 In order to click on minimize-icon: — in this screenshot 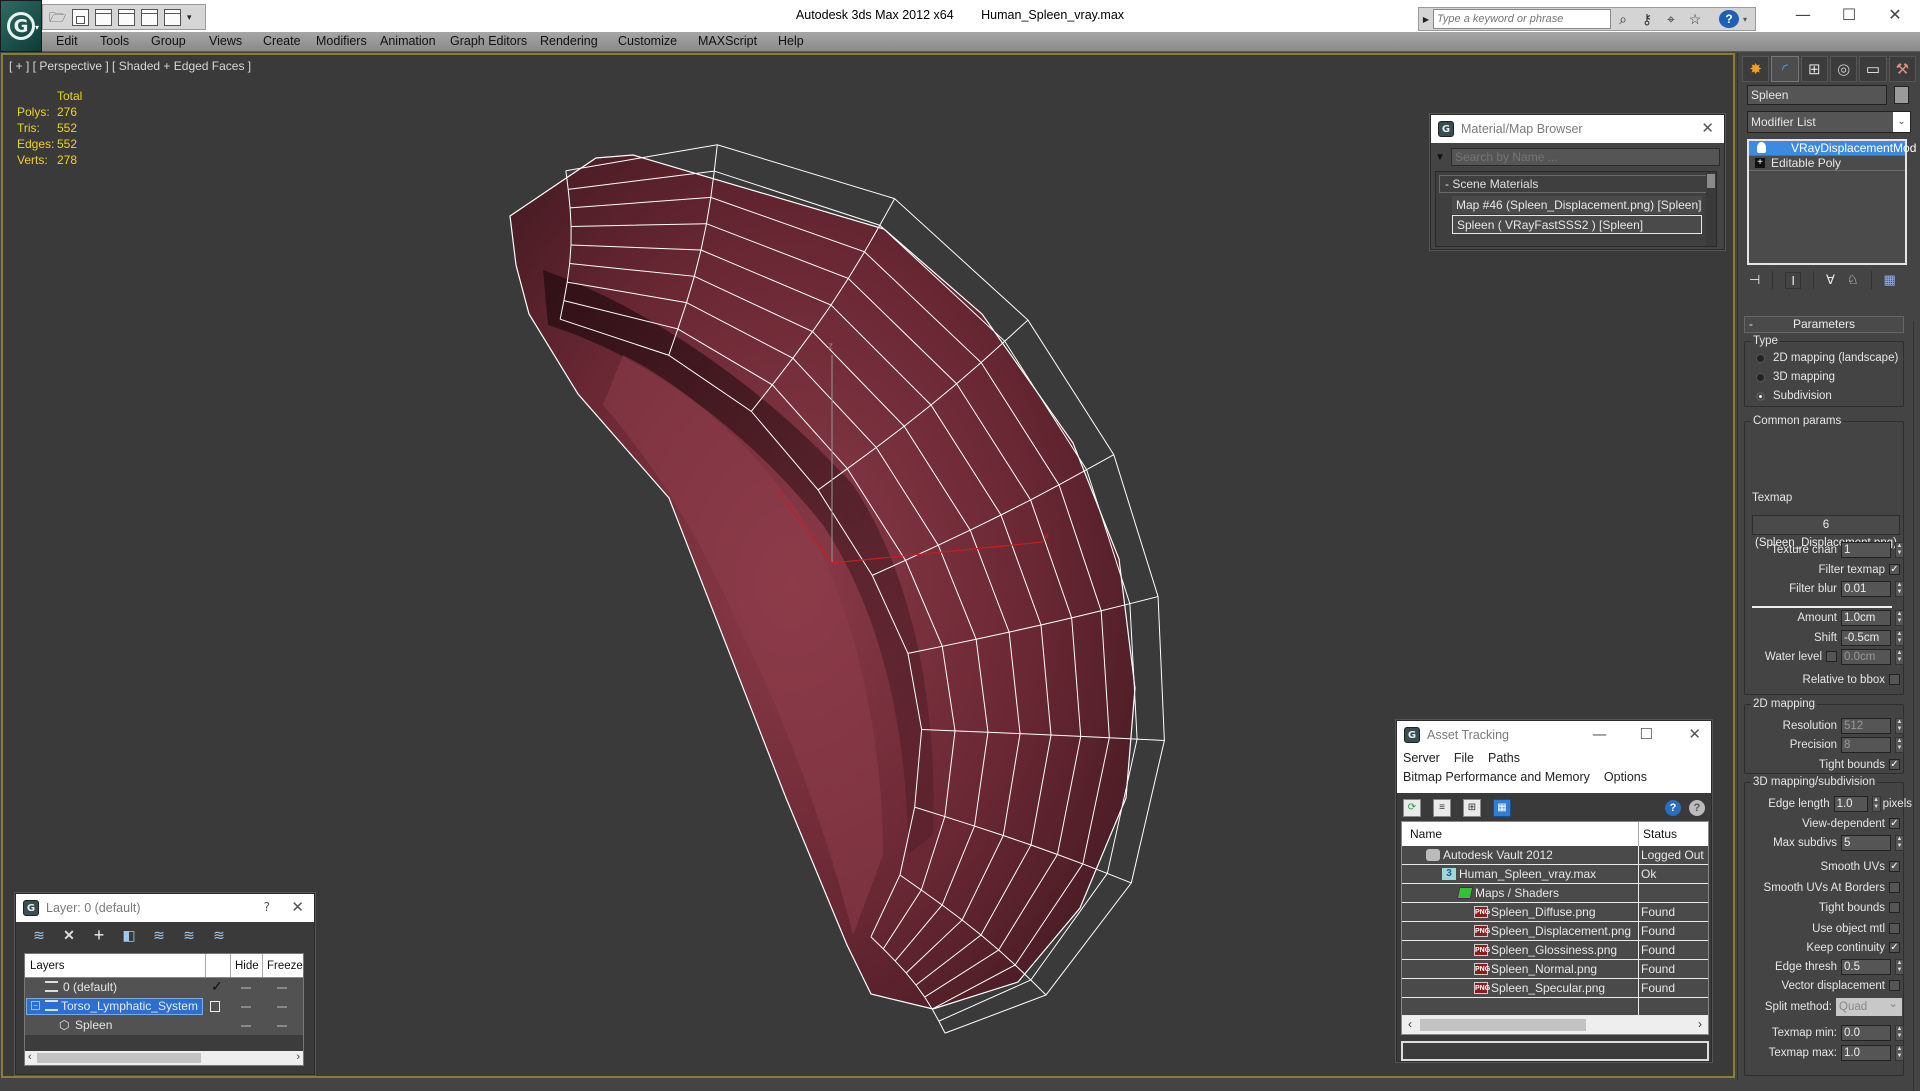, I will do `click(1599, 734)`.